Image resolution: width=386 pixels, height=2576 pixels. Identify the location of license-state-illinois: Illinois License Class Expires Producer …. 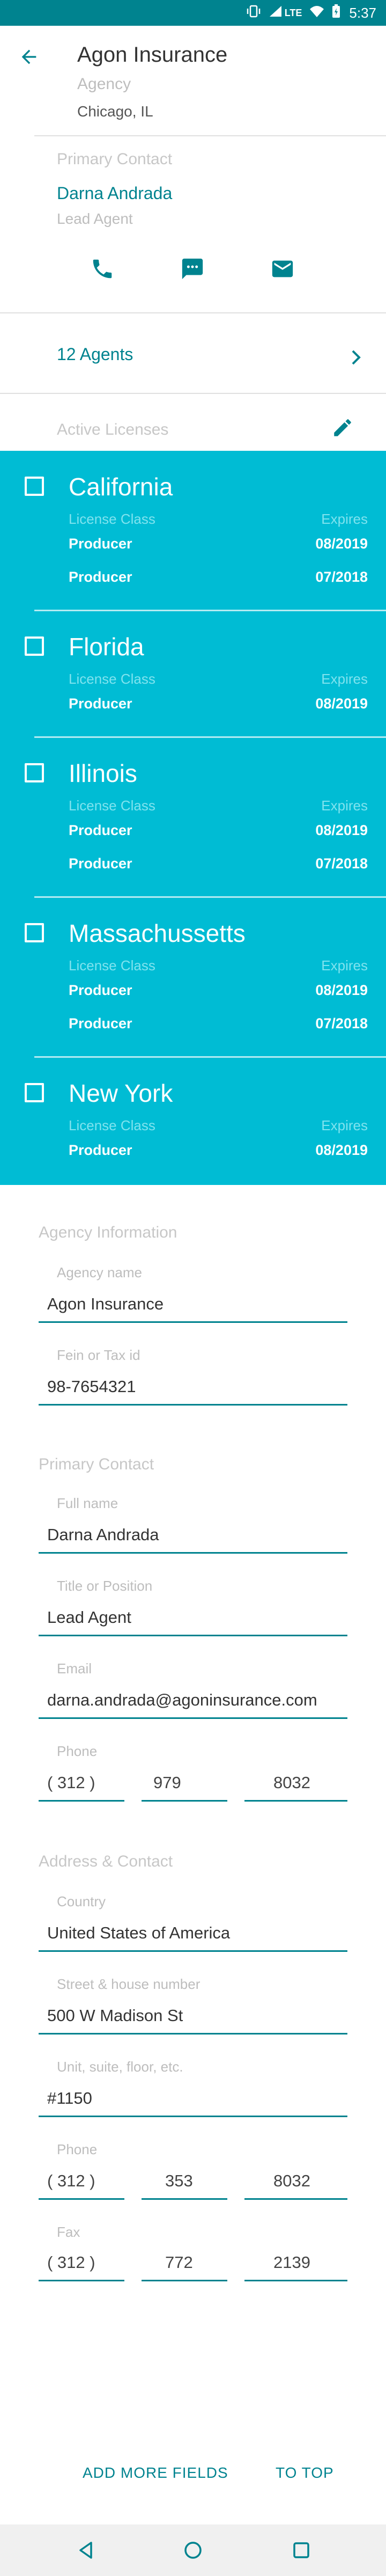
(193, 817).